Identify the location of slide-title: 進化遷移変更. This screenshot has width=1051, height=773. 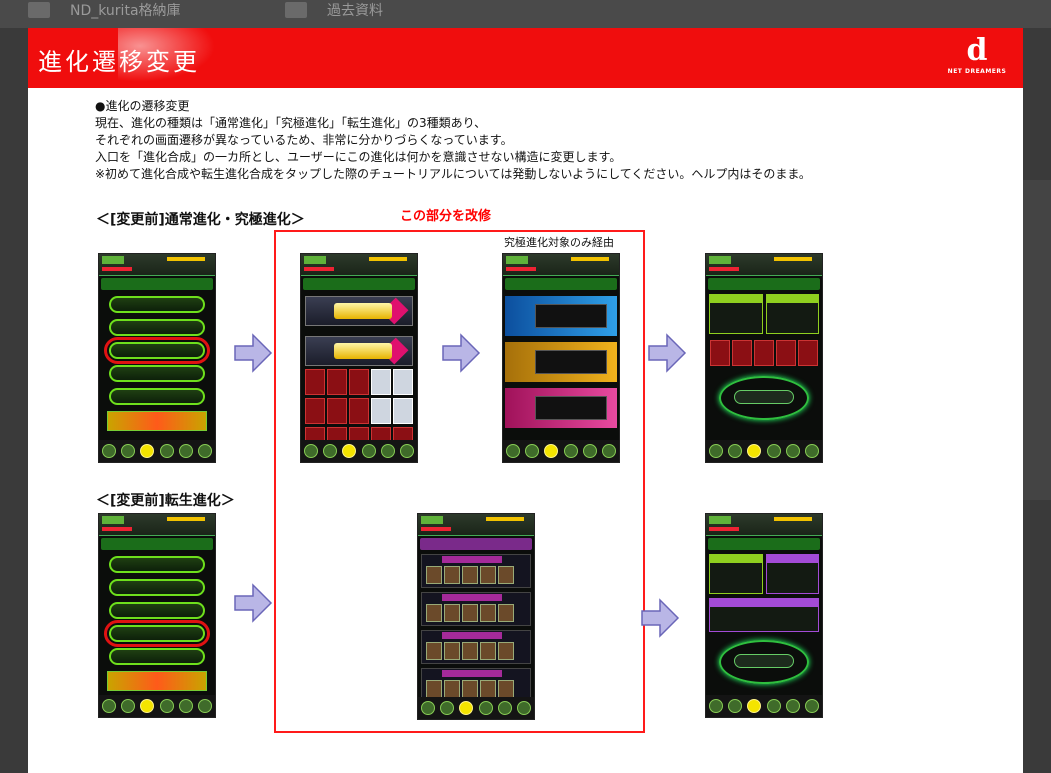
(119, 62).